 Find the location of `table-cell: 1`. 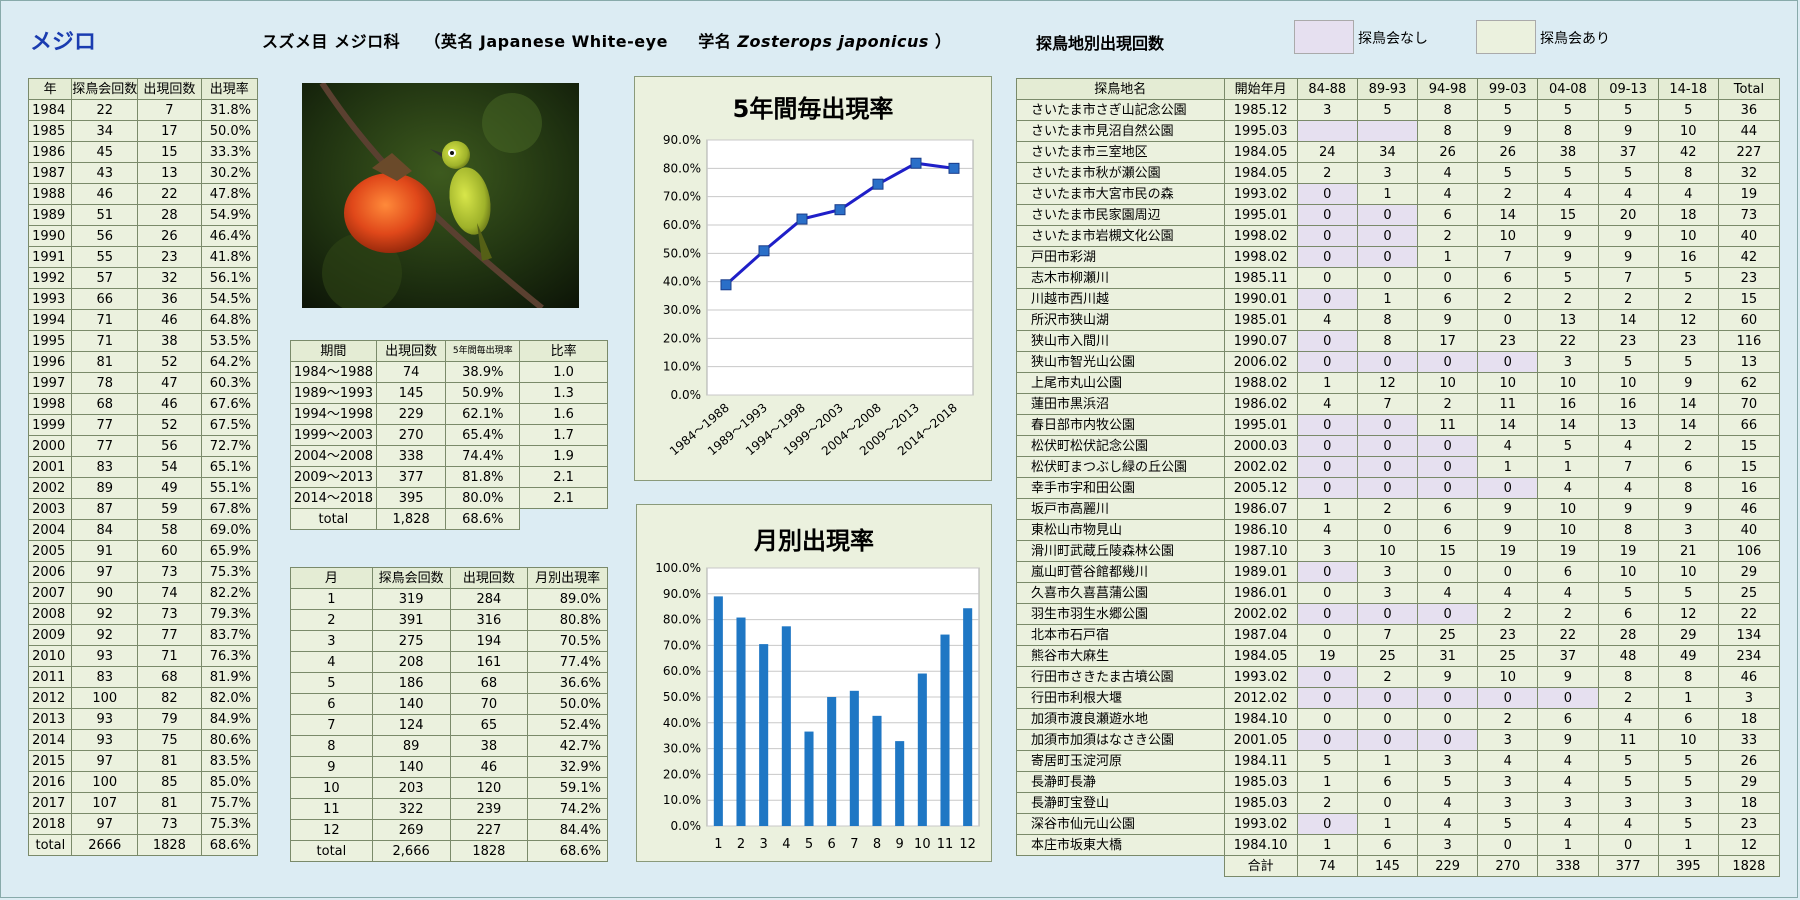

table-cell: 1 is located at coordinates (1387, 761).